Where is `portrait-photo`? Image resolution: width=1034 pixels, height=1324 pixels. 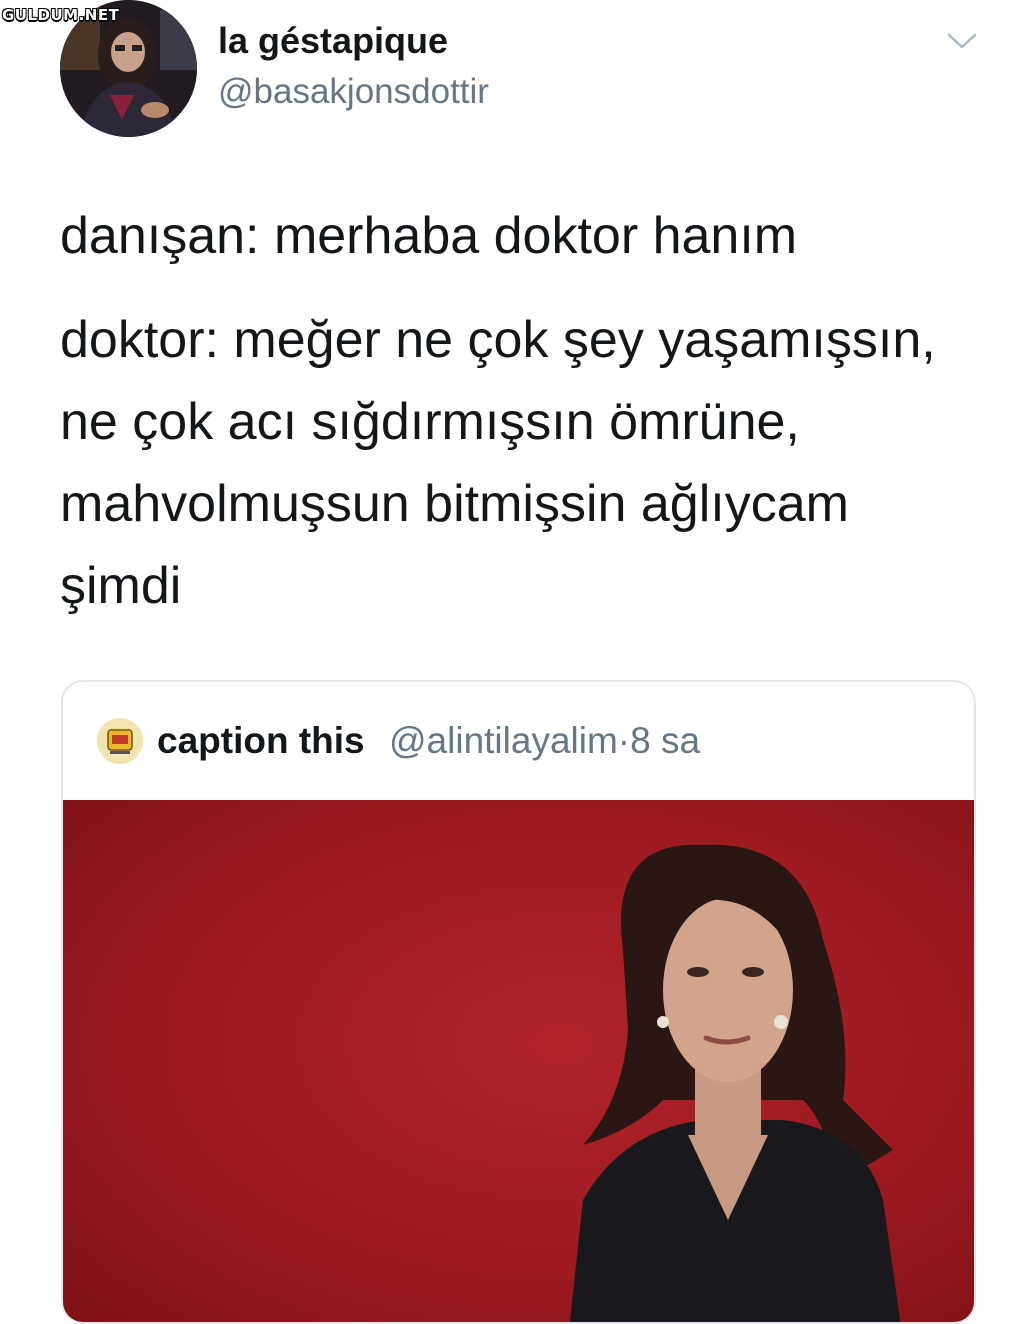 portrait-photo is located at coordinates (735, 1083).